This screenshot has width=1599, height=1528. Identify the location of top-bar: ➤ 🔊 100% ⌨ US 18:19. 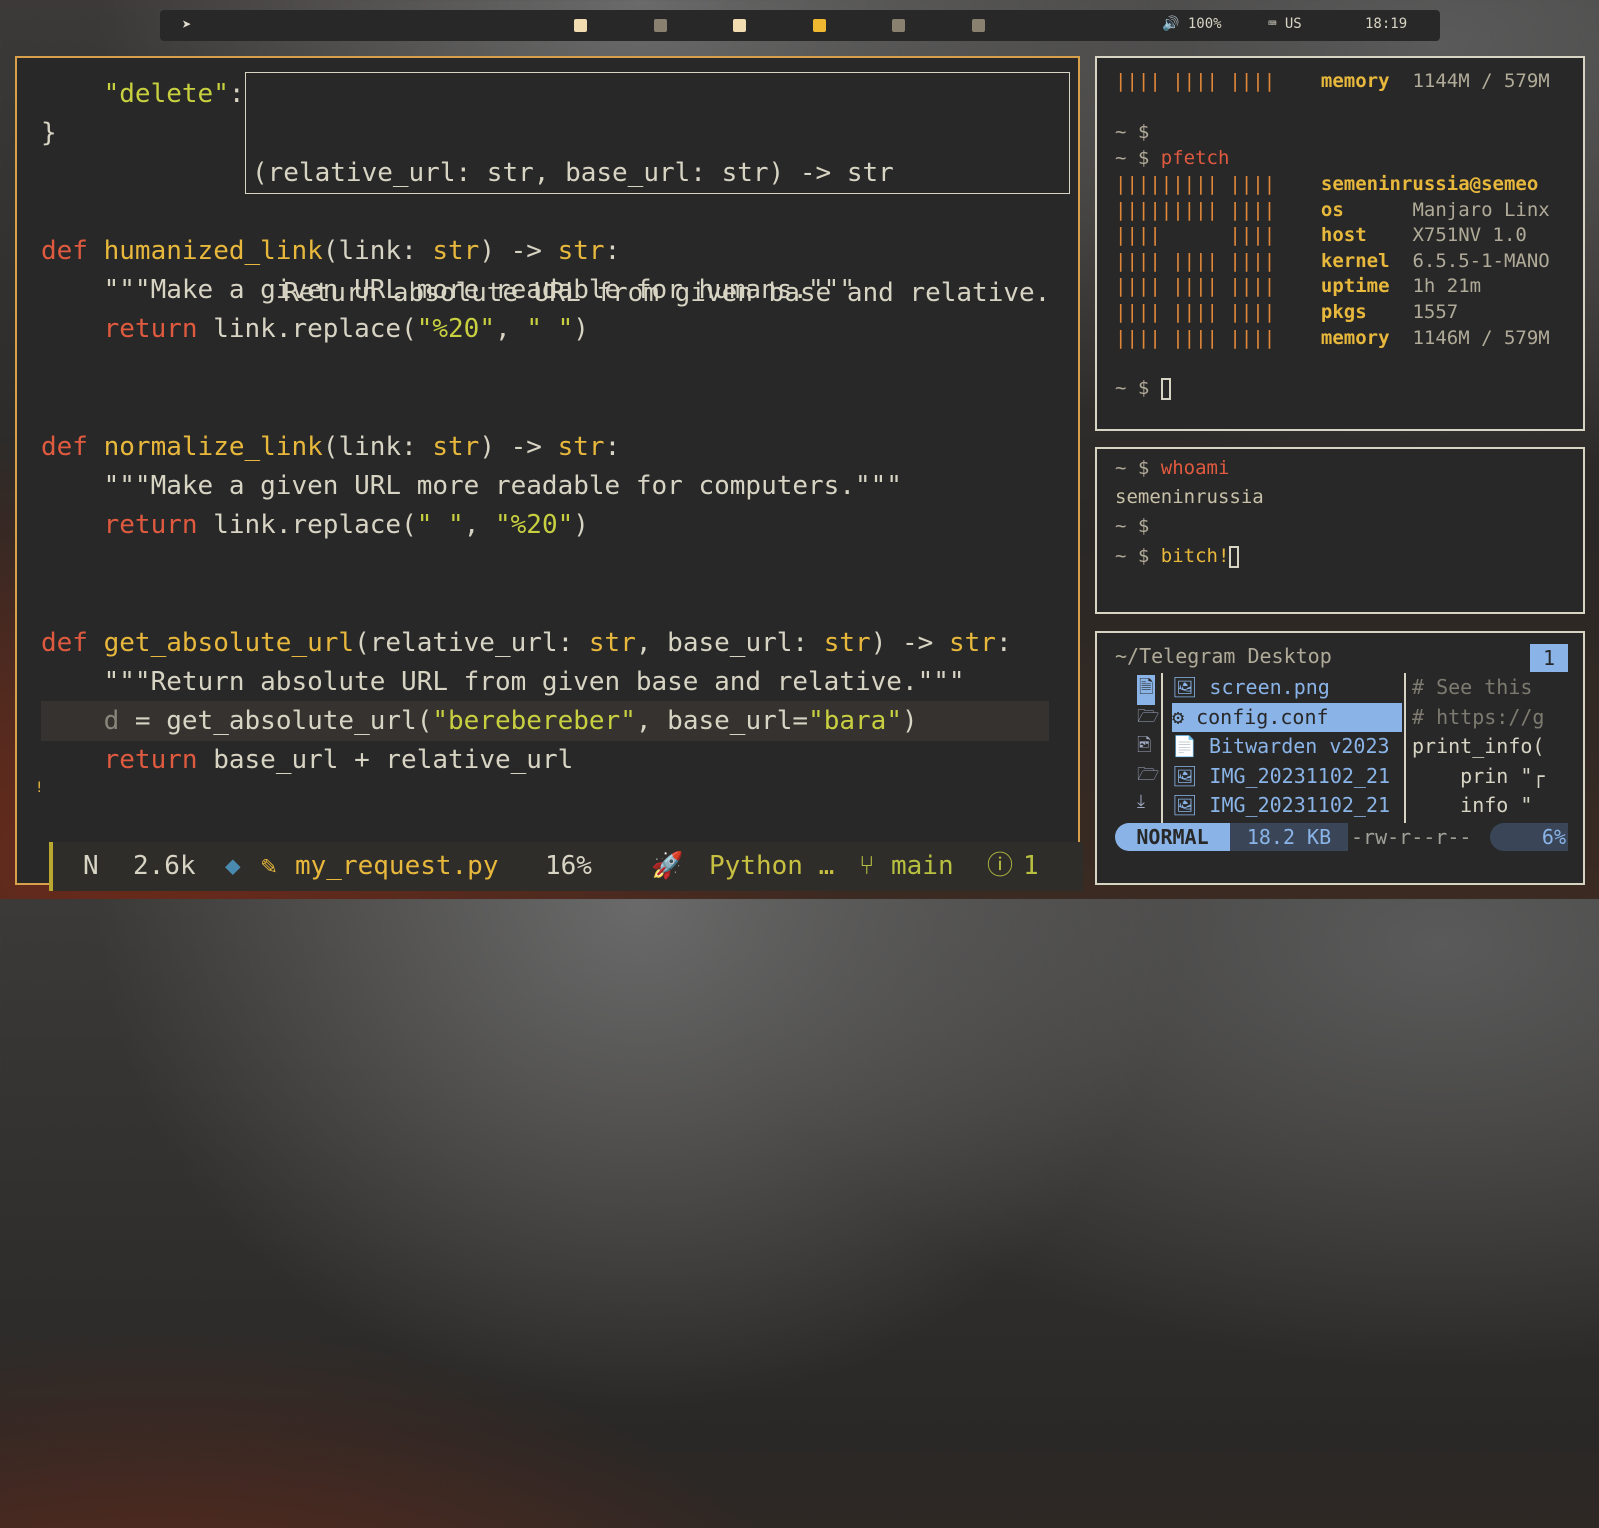
(800, 25).